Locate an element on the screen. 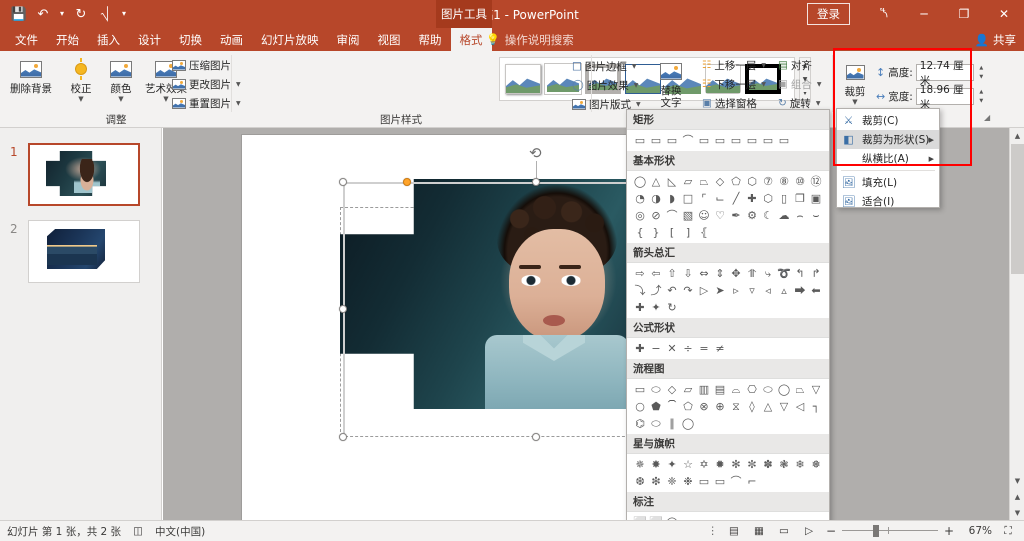  shape-item: ✹ is located at coordinates (720, 464).